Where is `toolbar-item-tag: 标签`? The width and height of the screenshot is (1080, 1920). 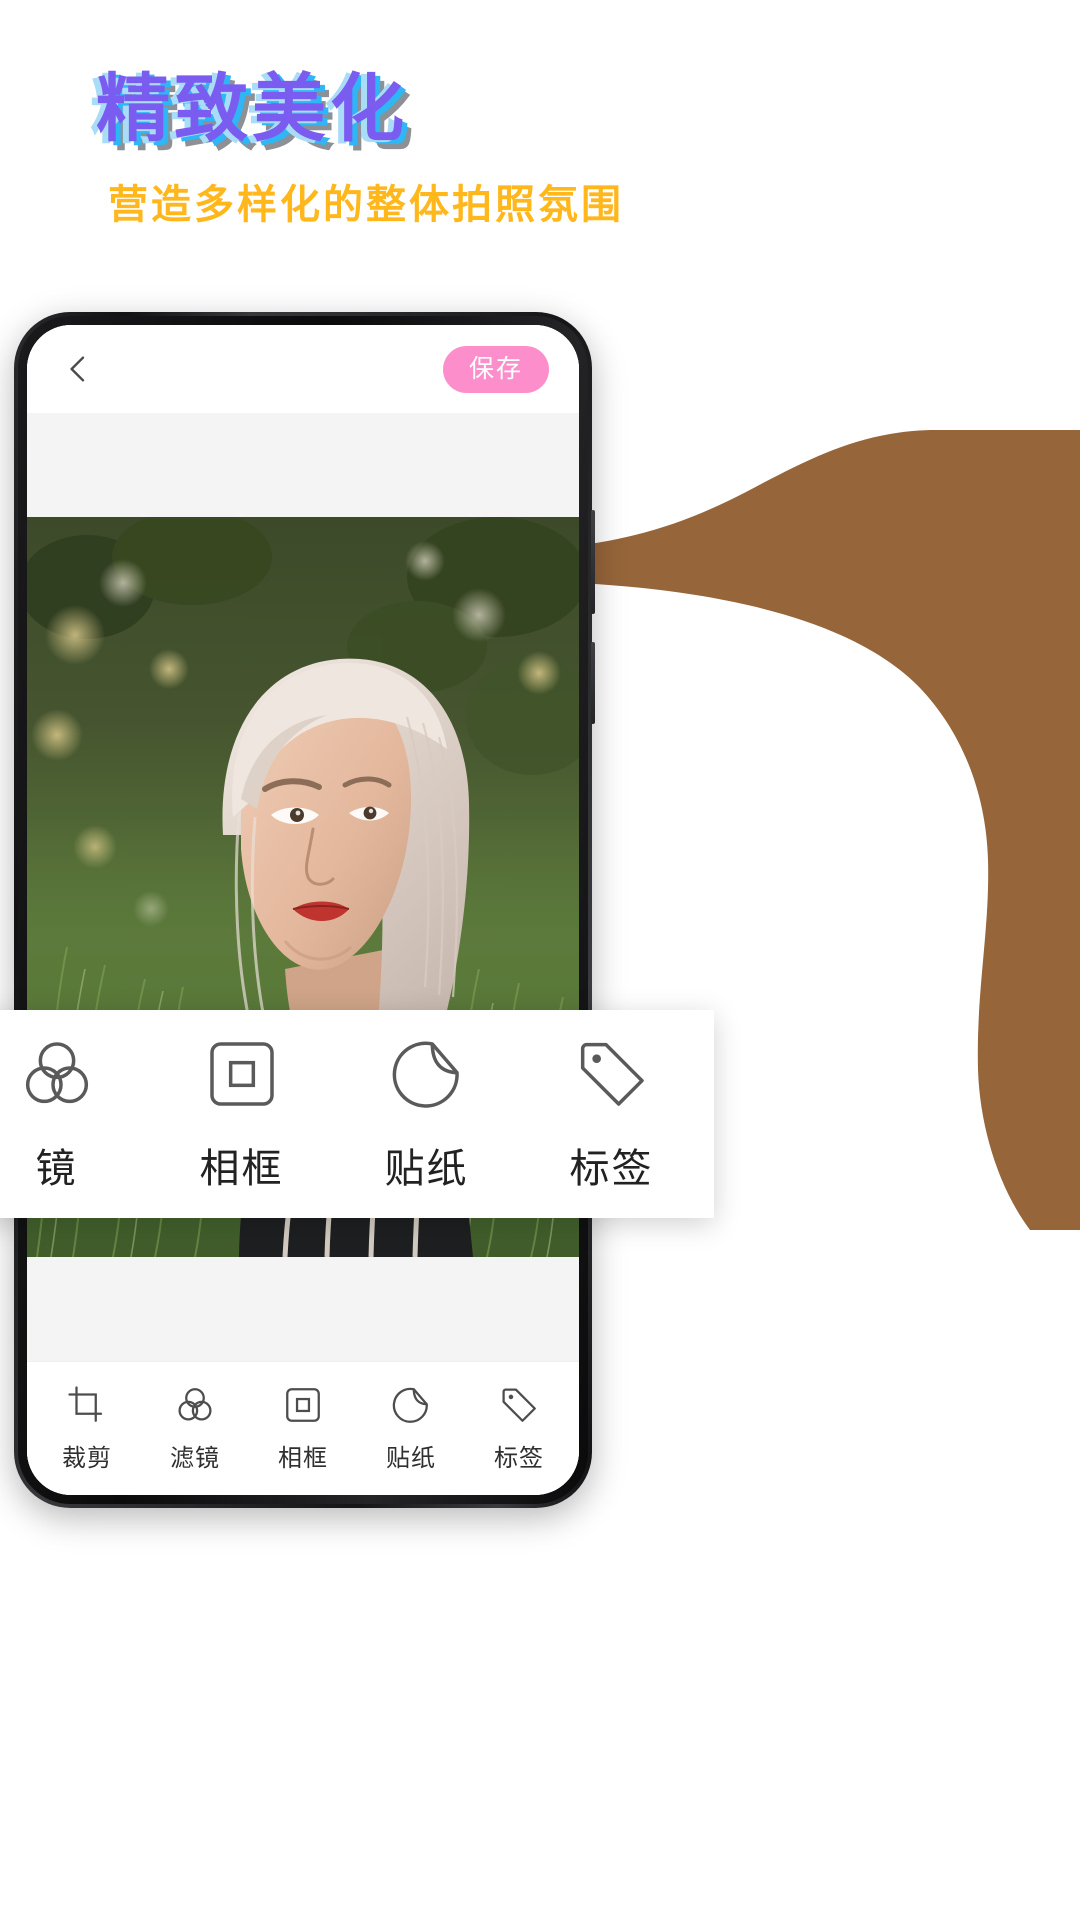 toolbar-item-tag: 标签 is located at coordinates (519, 1428).